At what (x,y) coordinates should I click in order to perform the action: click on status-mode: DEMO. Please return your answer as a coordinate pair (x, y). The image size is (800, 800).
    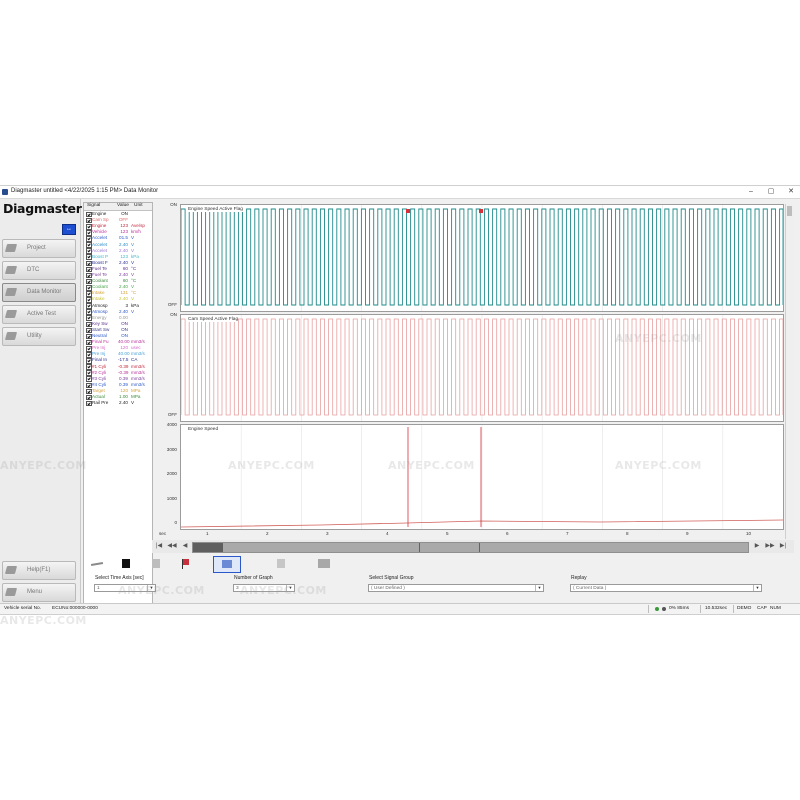
    Looking at the image, I should click on (744, 608).